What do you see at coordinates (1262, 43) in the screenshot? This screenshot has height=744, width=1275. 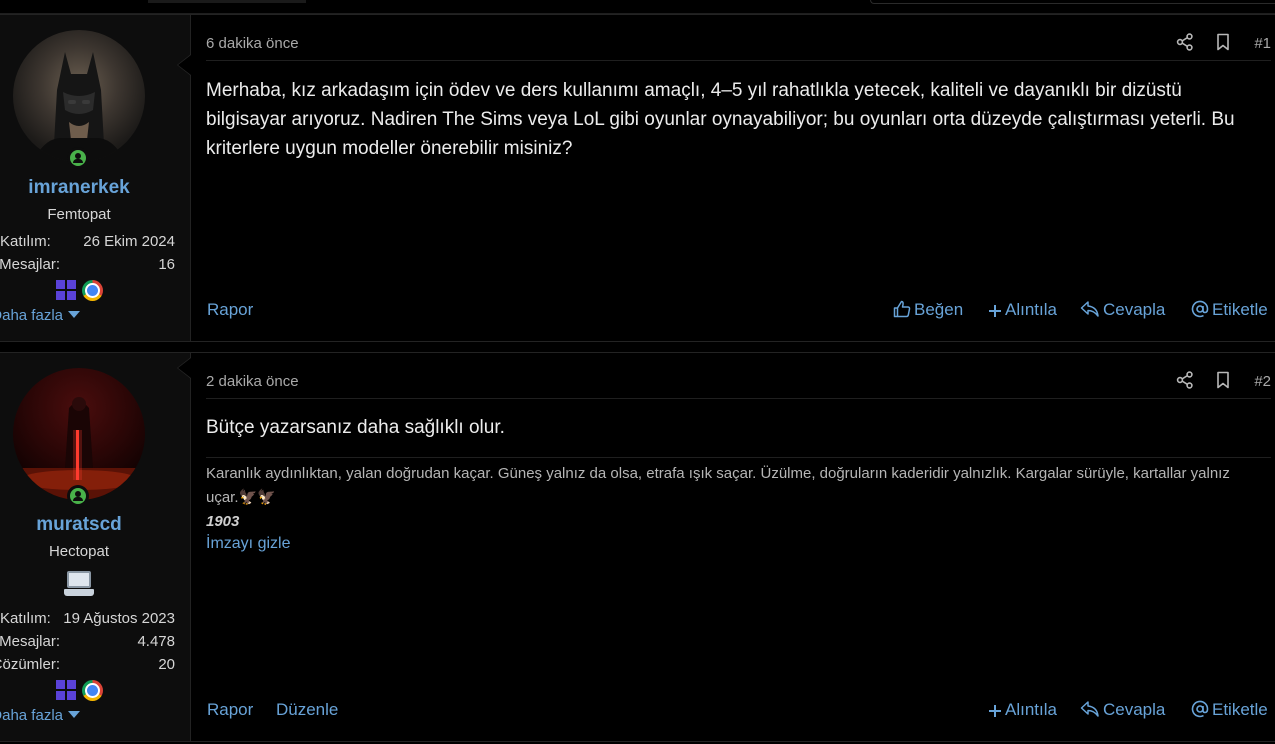 I see `post-number: #1` at bounding box center [1262, 43].